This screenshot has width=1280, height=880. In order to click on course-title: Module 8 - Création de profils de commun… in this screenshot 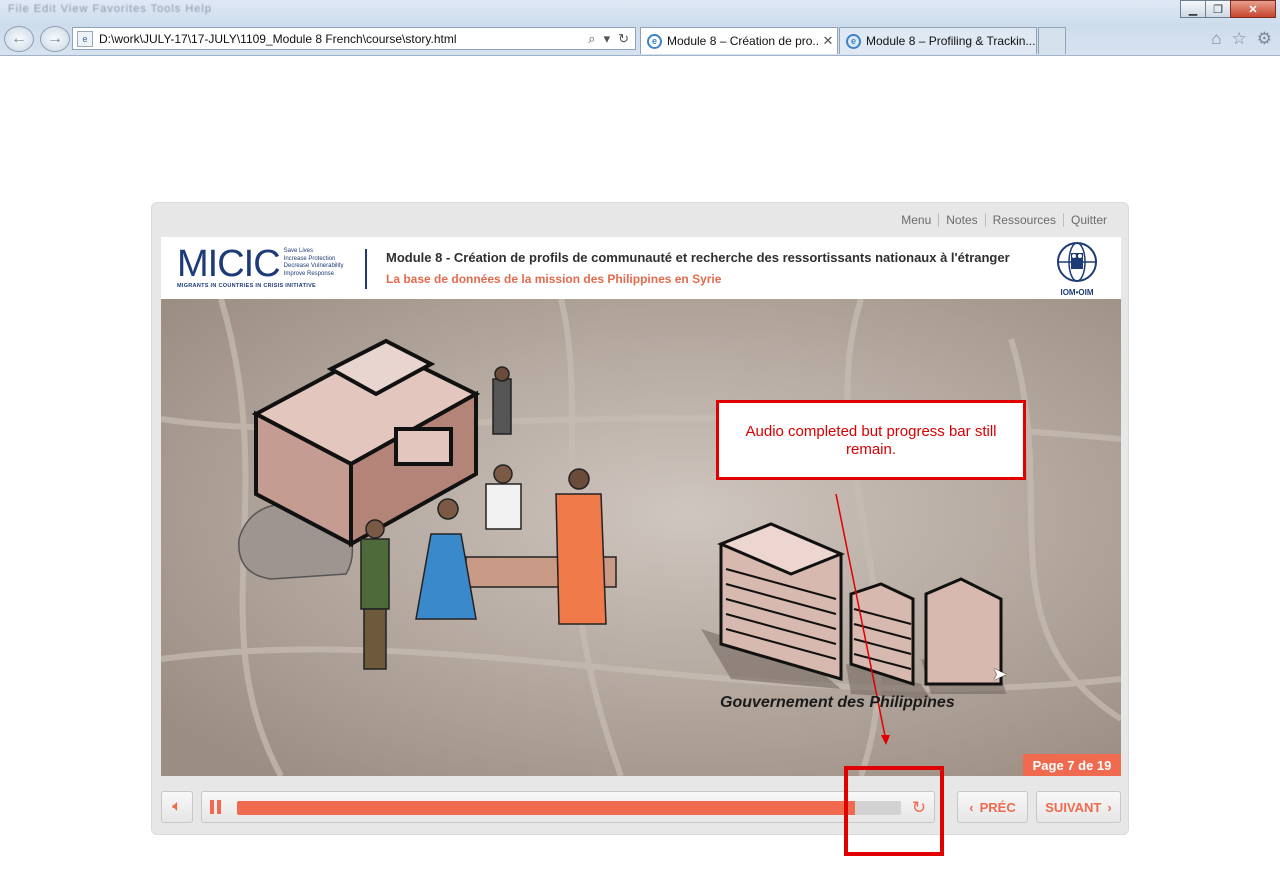, I will do `click(698, 257)`.